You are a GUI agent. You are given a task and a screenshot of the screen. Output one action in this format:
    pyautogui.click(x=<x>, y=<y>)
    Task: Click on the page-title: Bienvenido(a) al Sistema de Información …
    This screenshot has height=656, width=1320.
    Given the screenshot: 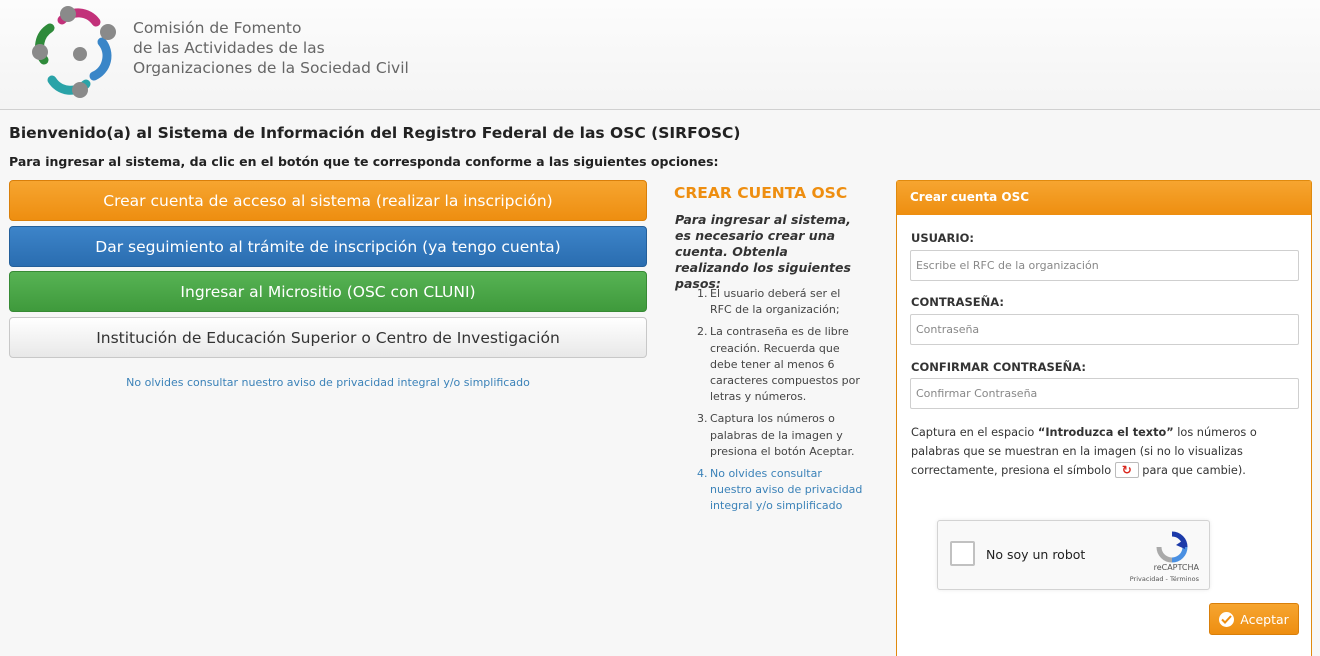 What is the action you would take?
    pyautogui.click(x=375, y=133)
    